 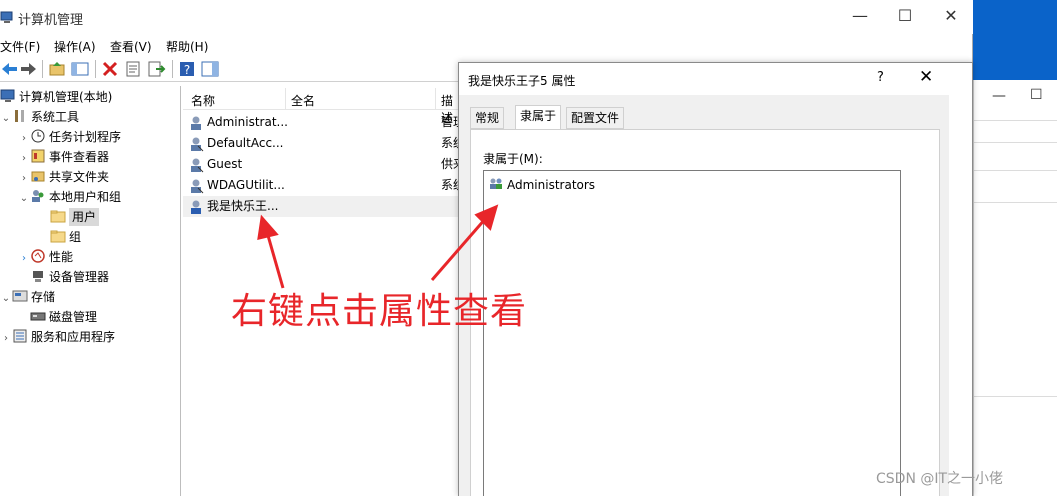 What do you see at coordinates (45, 257) in the screenshot?
I see `tree-item-performance: › 性能` at bounding box center [45, 257].